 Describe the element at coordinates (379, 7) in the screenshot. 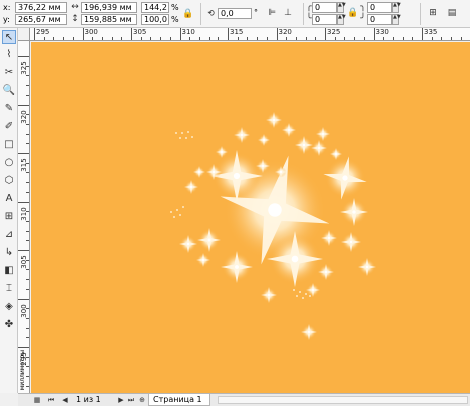

I see `corner-radius-field-3: 0` at that location.